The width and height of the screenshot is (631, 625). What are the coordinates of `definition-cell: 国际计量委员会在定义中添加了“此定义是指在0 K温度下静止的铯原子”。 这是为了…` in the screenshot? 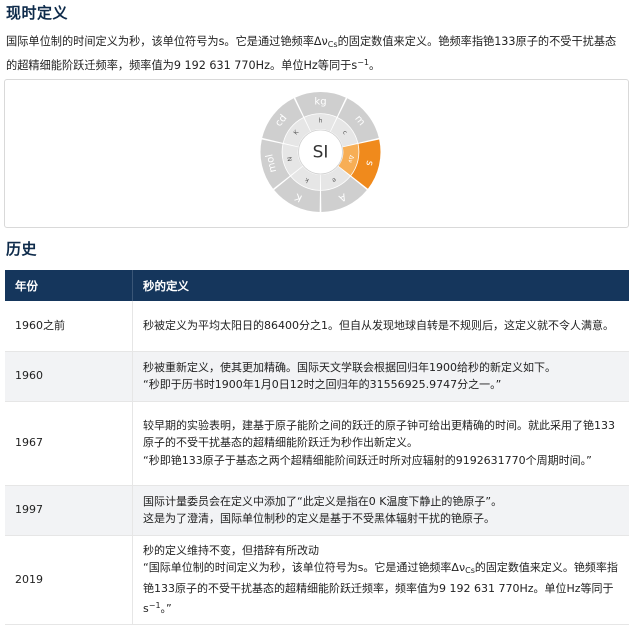 It's located at (380, 510).